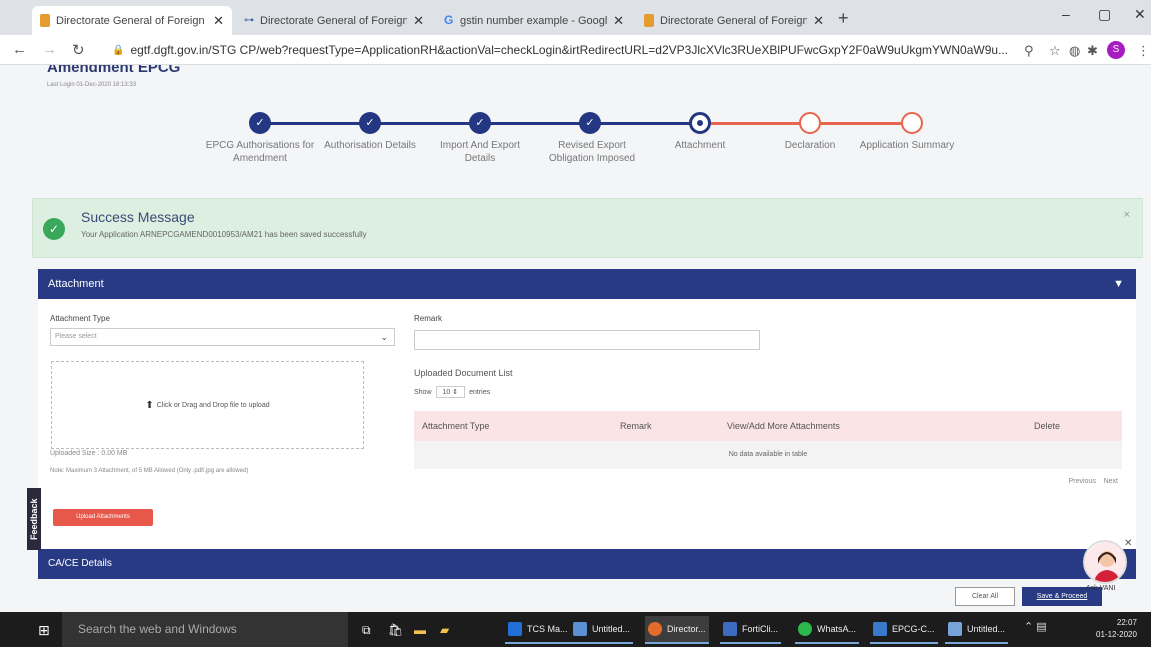 Image resolution: width=1151 pixels, height=647 pixels. What do you see at coordinates (1104, 14) in the screenshot?
I see `maximize-icon: ▢` at bounding box center [1104, 14].